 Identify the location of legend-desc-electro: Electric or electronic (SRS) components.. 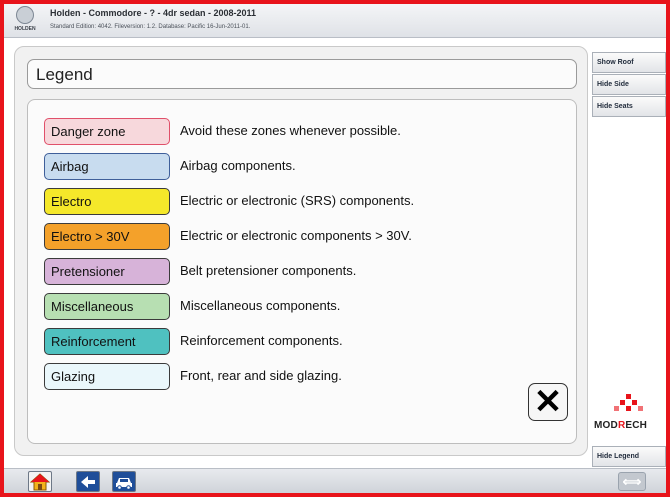
(297, 200).